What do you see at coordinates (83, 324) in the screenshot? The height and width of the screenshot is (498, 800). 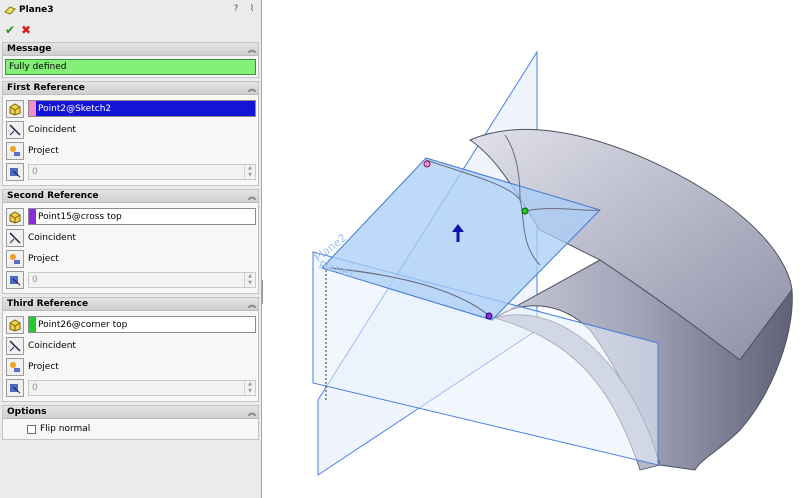 I see `selection-text: Point26@corner top` at bounding box center [83, 324].